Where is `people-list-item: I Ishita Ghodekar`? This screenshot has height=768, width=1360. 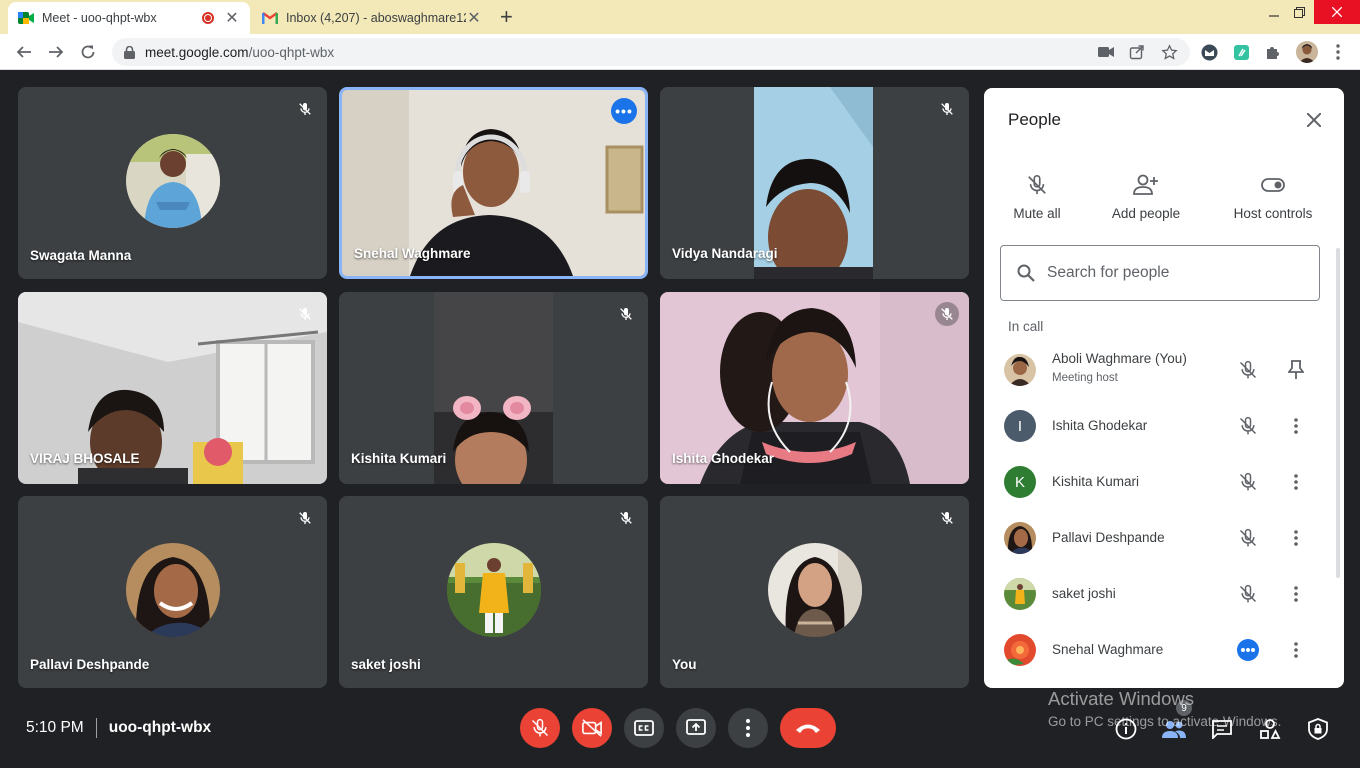 people-list-item: I Ishita Ghodekar is located at coordinates (1154, 426).